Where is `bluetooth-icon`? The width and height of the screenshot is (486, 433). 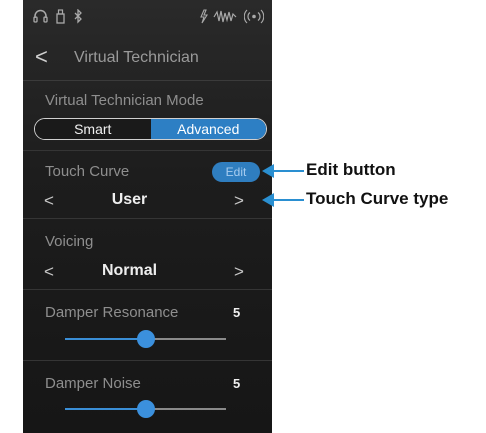
bluetooth-icon is located at coordinates (78, 17).